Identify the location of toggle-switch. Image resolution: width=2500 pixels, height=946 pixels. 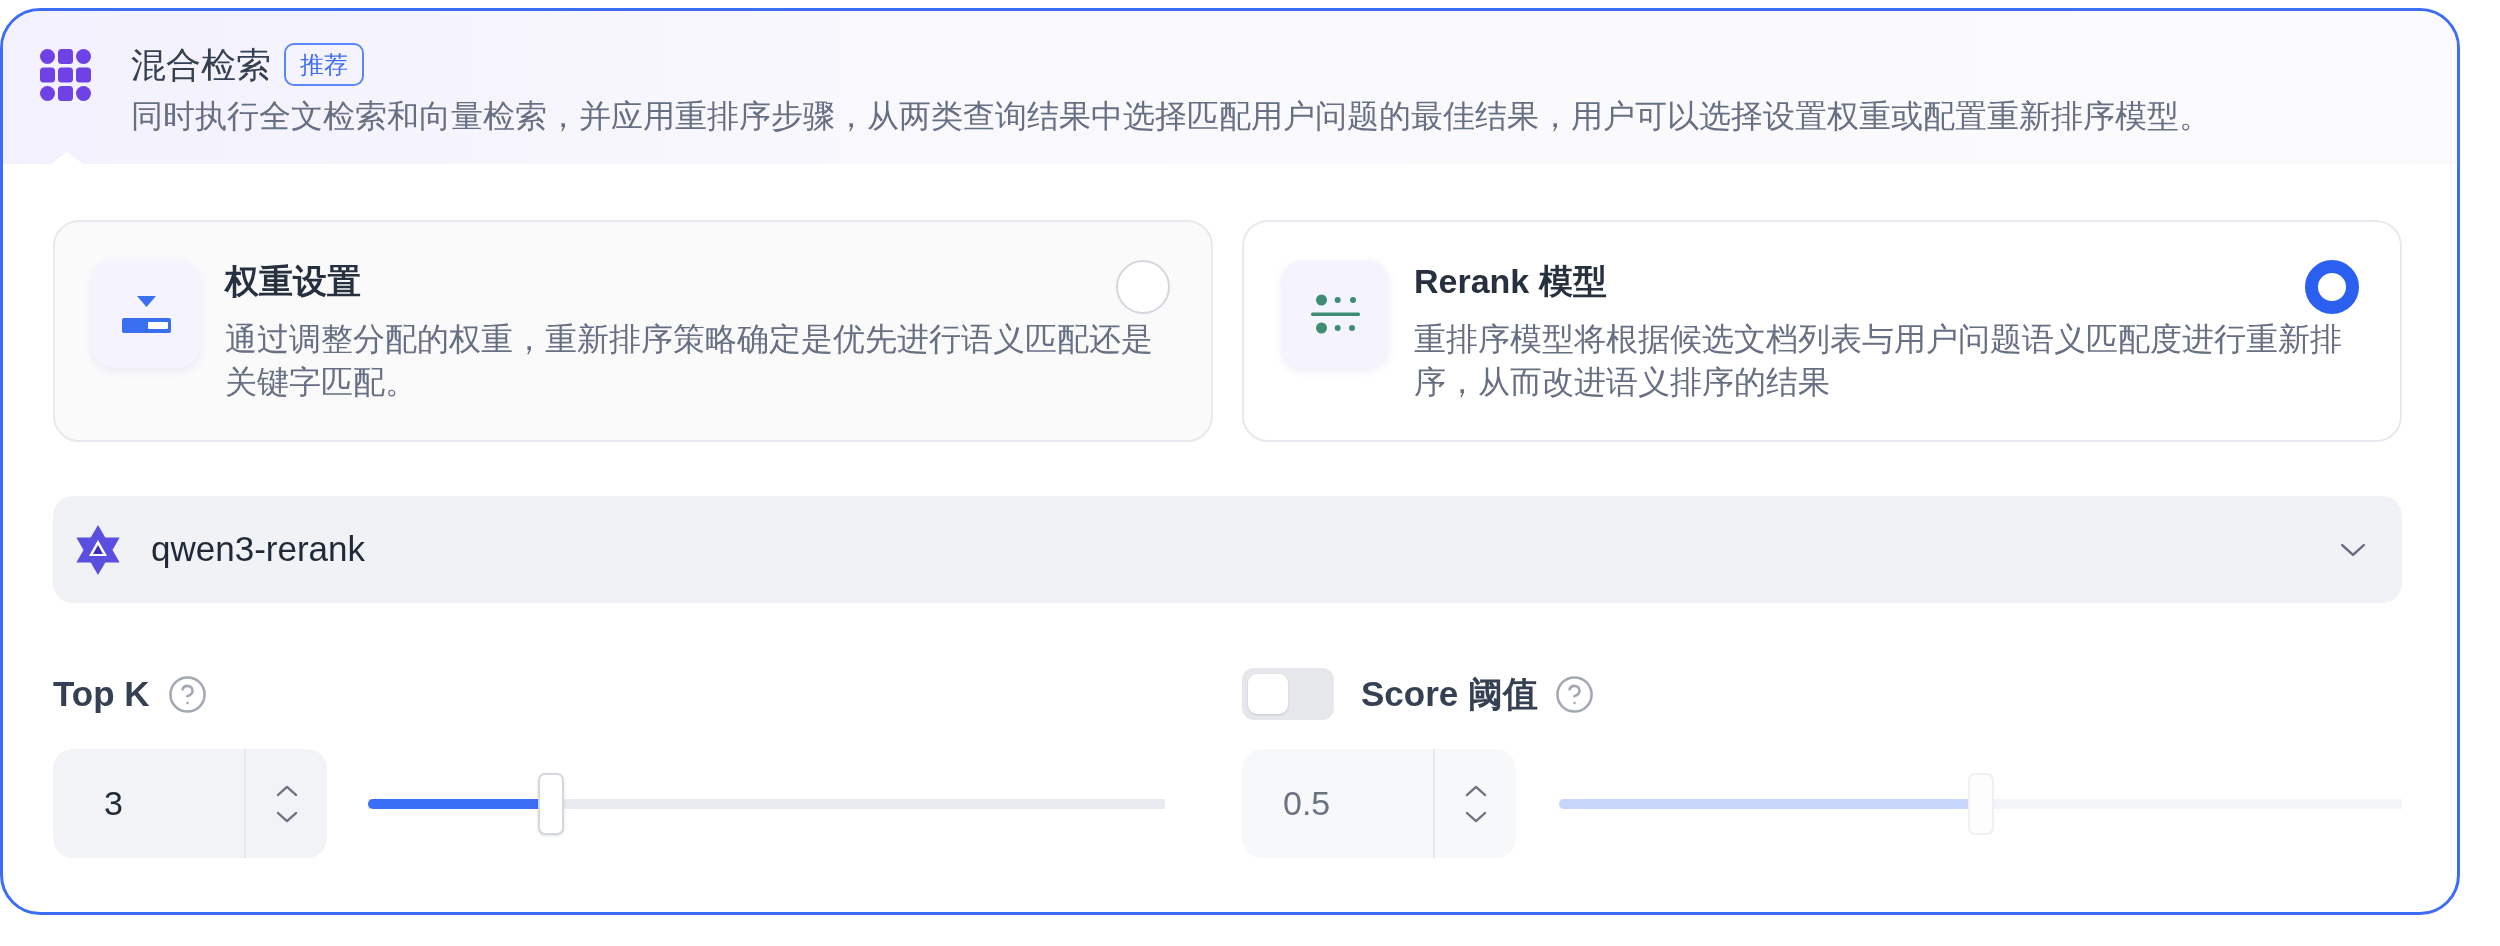
(1288, 694).